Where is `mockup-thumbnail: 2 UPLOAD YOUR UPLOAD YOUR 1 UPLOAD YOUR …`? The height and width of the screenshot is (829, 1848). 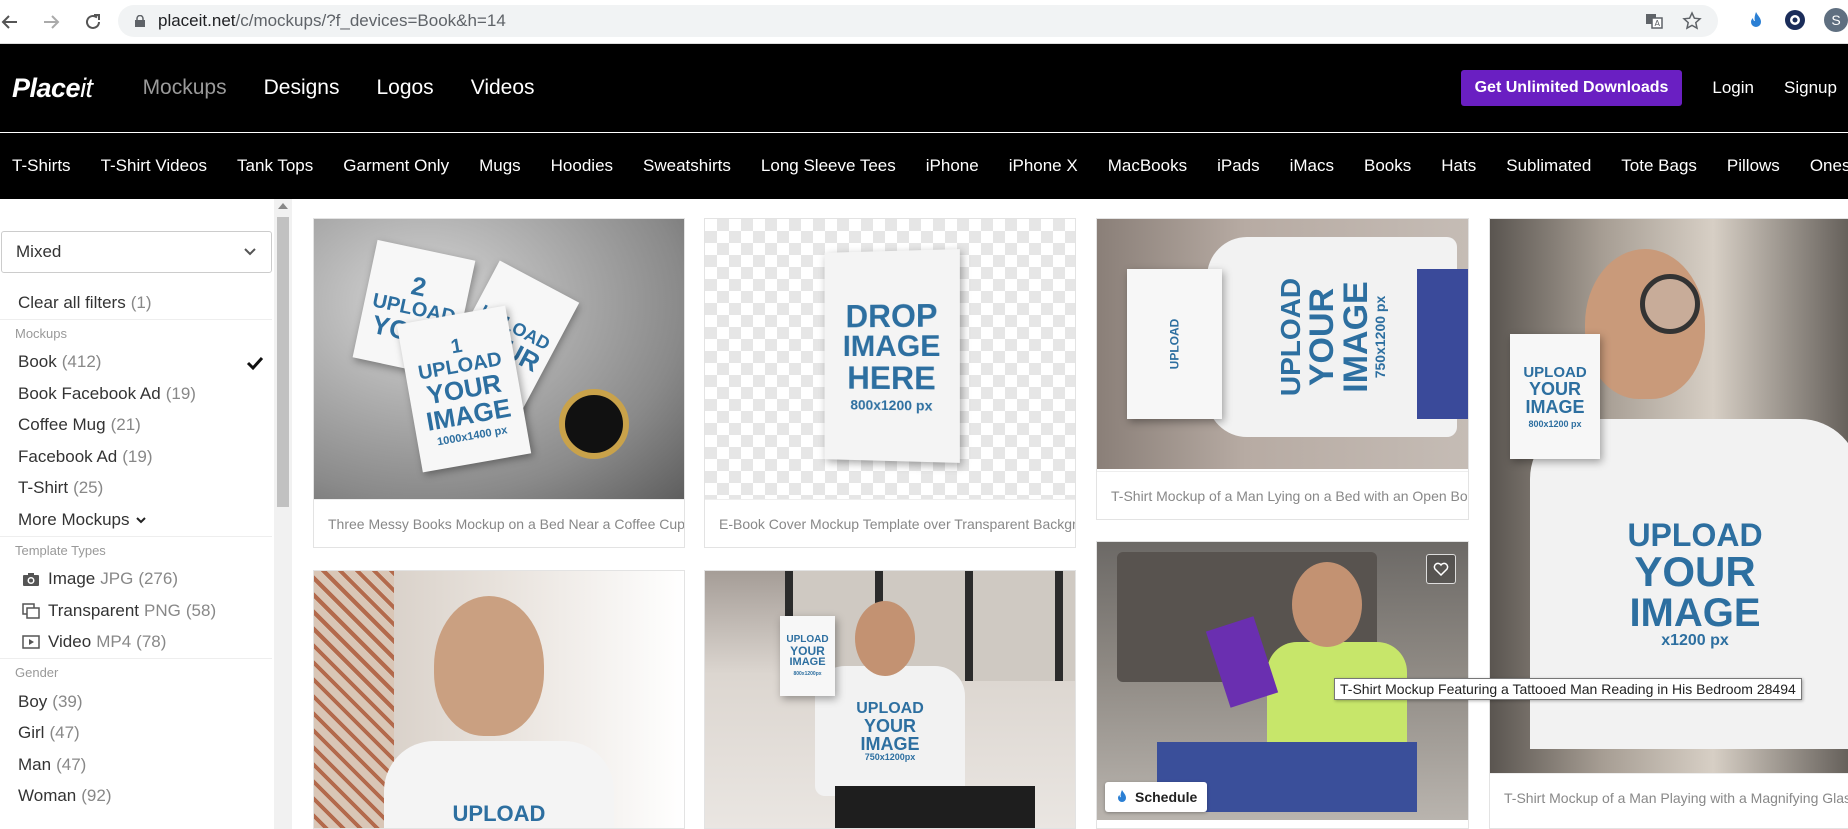
mockup-thumbnail: 2 UPLOAD YOUR UPLOAD YOUR 1 UPLOAD YOUR … is located at coordinates (499, 359).